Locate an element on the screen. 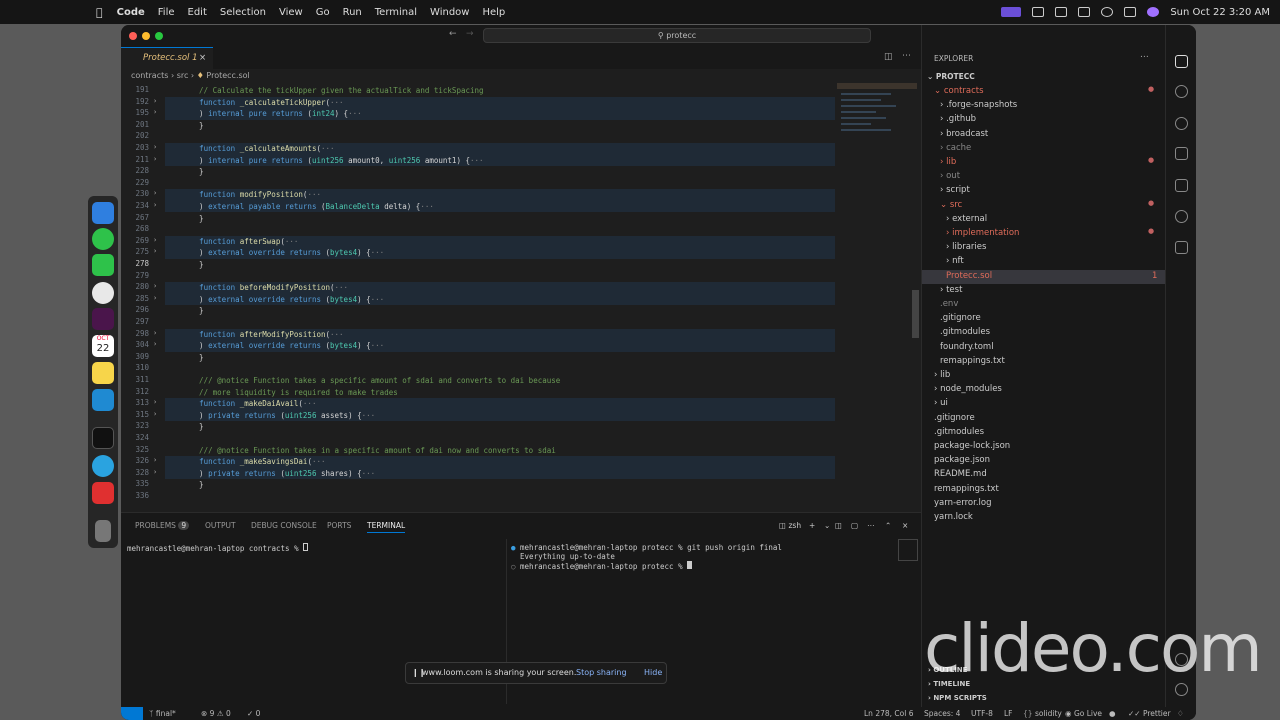 This screenshot has width=1280, height=720. indentation: Spaces: 4 is located at coordinates (942, 713).